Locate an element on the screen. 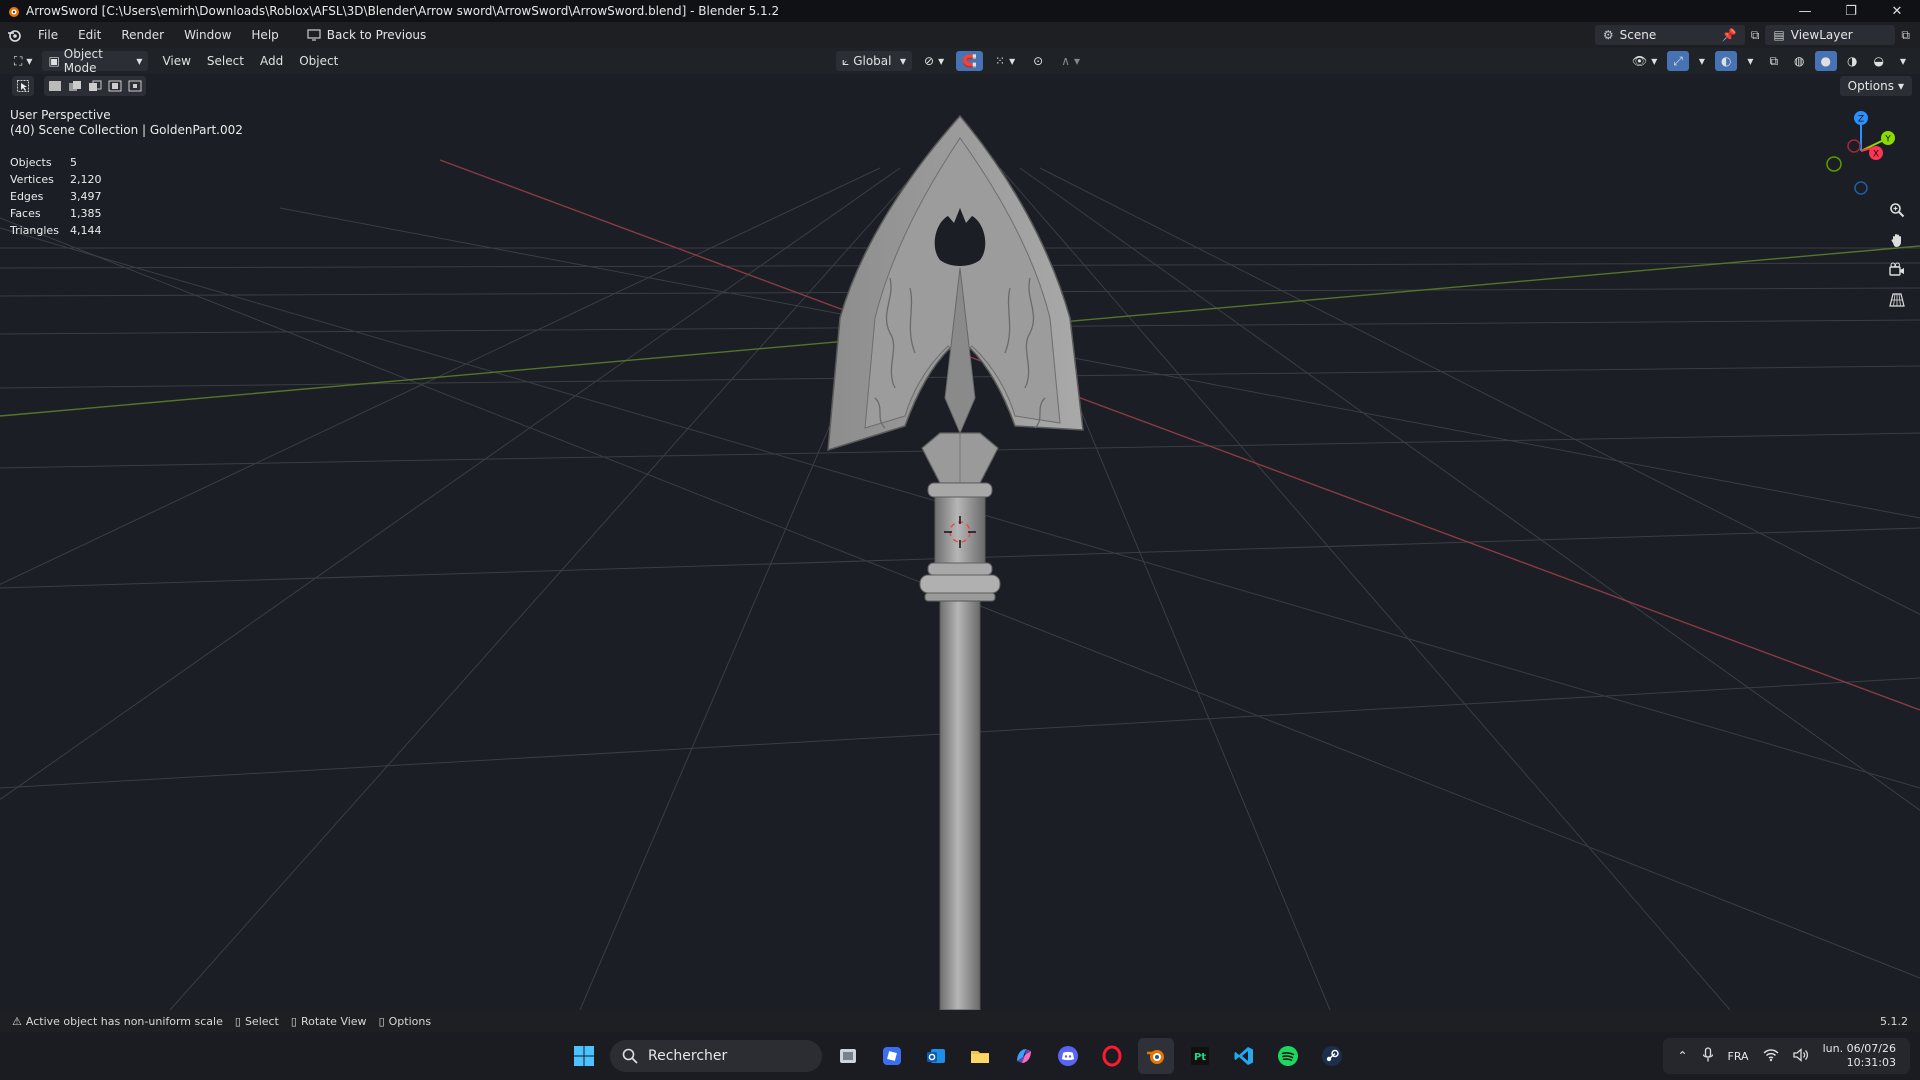  falloff-curve-icon: ∧ is located at coordinates (1065, 61).